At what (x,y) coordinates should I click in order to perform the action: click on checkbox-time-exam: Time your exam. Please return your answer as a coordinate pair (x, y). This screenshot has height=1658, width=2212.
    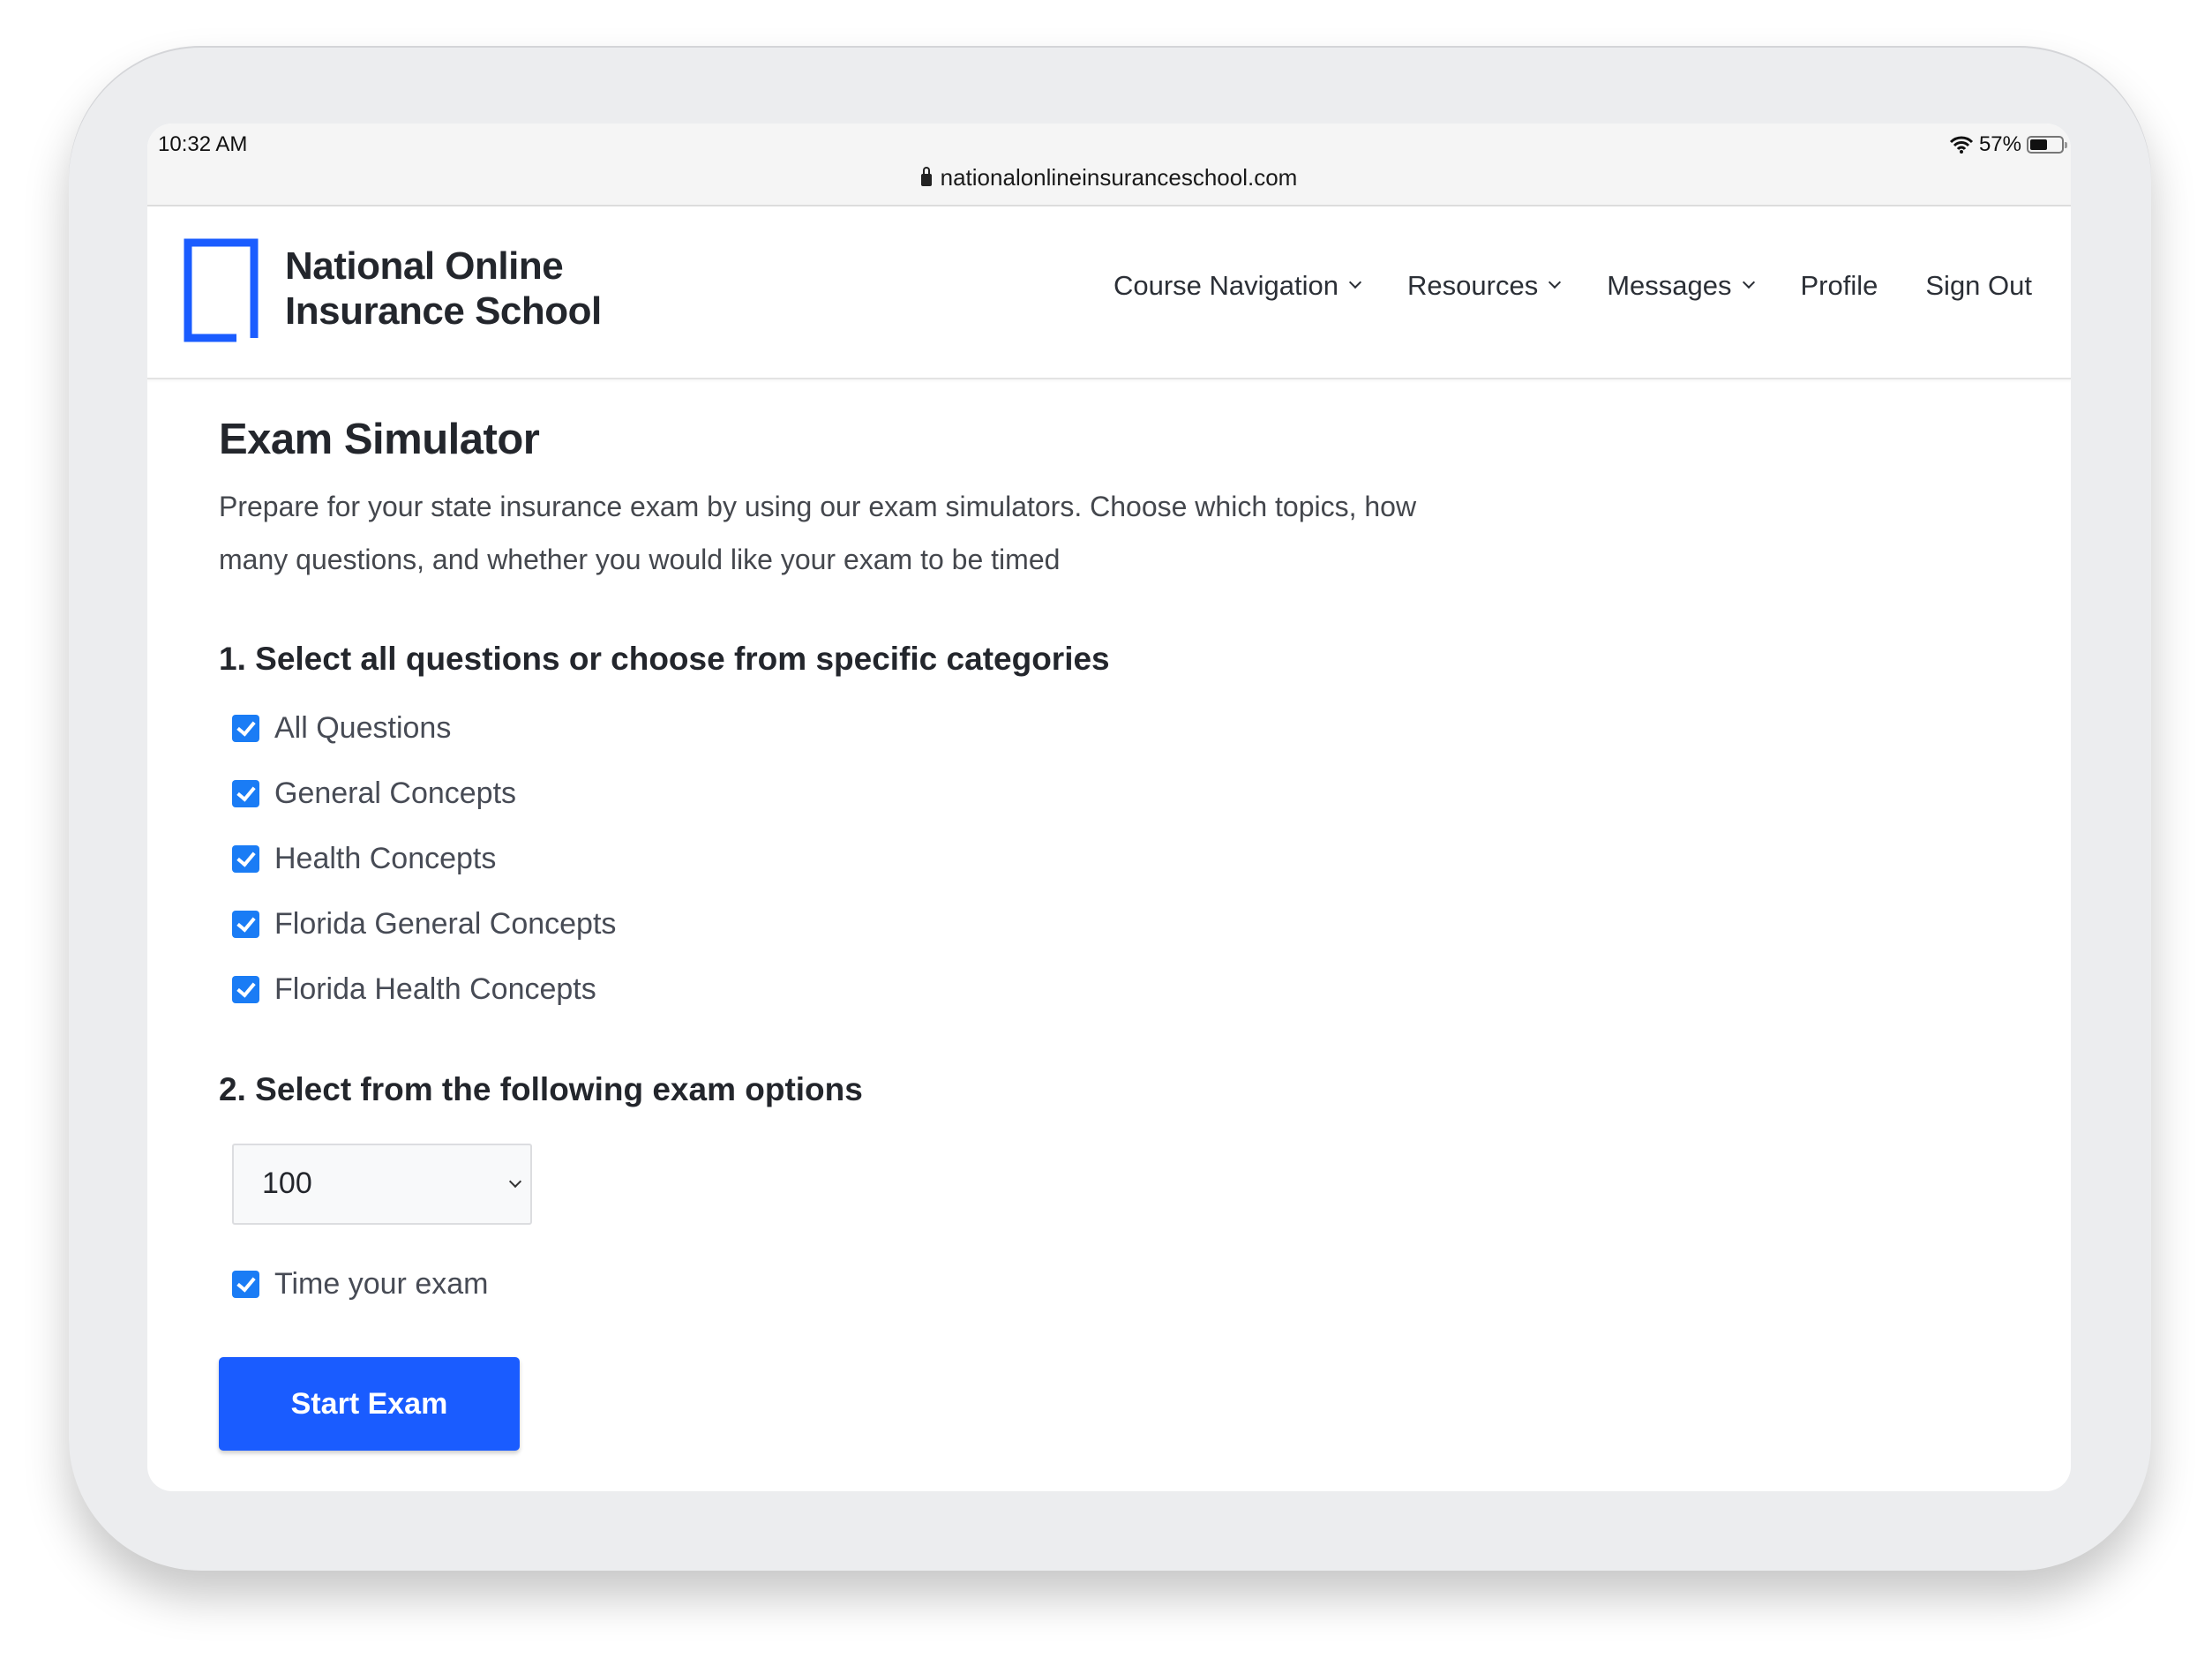
    Looking at the image, I should click on (1057, 1284).